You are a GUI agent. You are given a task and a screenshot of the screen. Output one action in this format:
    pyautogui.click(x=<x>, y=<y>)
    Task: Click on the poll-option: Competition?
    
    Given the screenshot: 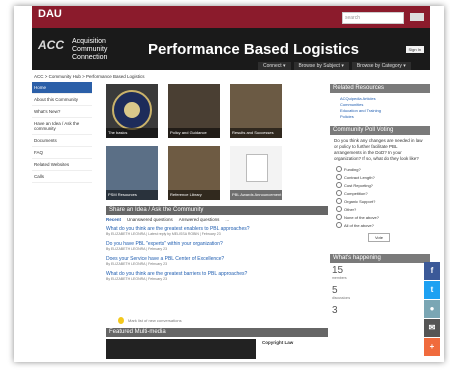 What is the action you would take?
    pyautogui.click(x=380, y=193)
    